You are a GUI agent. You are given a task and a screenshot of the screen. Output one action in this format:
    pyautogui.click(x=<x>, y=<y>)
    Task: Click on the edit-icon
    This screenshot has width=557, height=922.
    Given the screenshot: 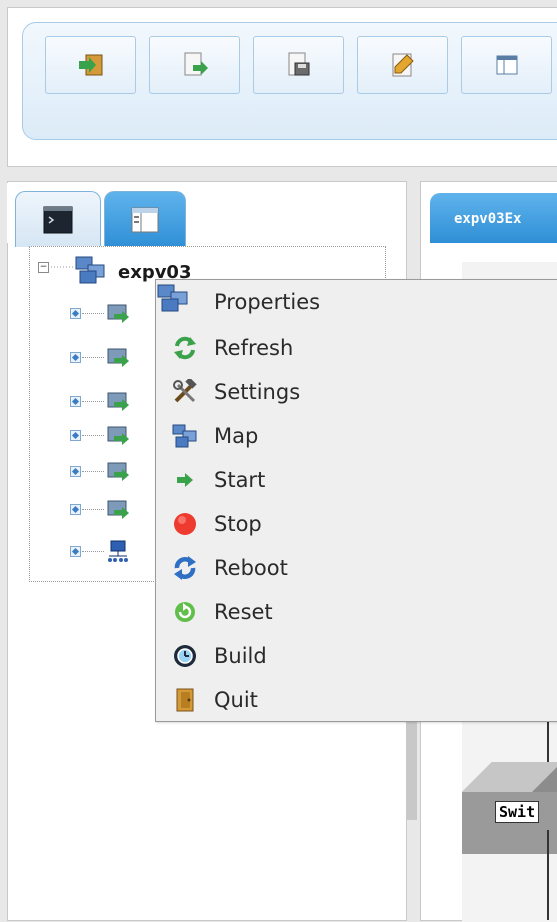 What is the action you would take?
    pyautogui.click(x=403, y=65)
    